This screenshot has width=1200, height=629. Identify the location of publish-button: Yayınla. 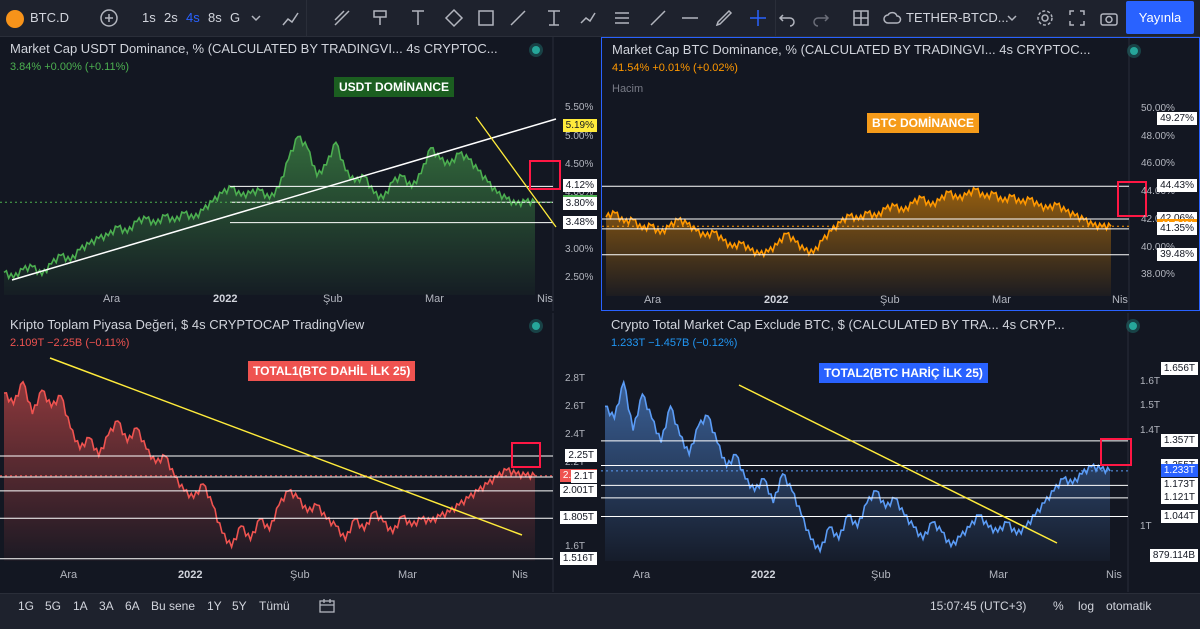
(1160, 17).